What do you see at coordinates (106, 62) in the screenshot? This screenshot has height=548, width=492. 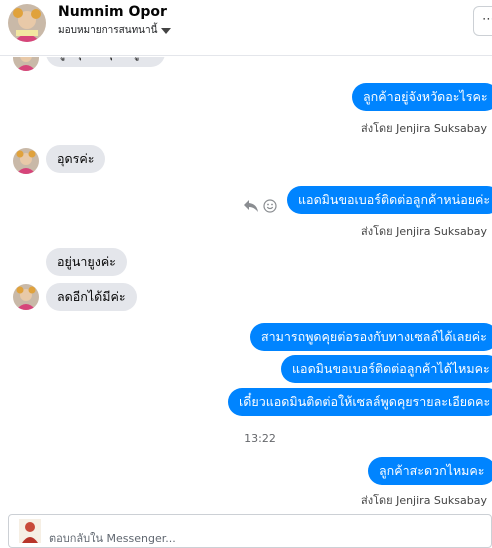 I see `incoming-message: พูดคุยกับคุณอยู่ค่ะ` at bounding box center [106, 62].